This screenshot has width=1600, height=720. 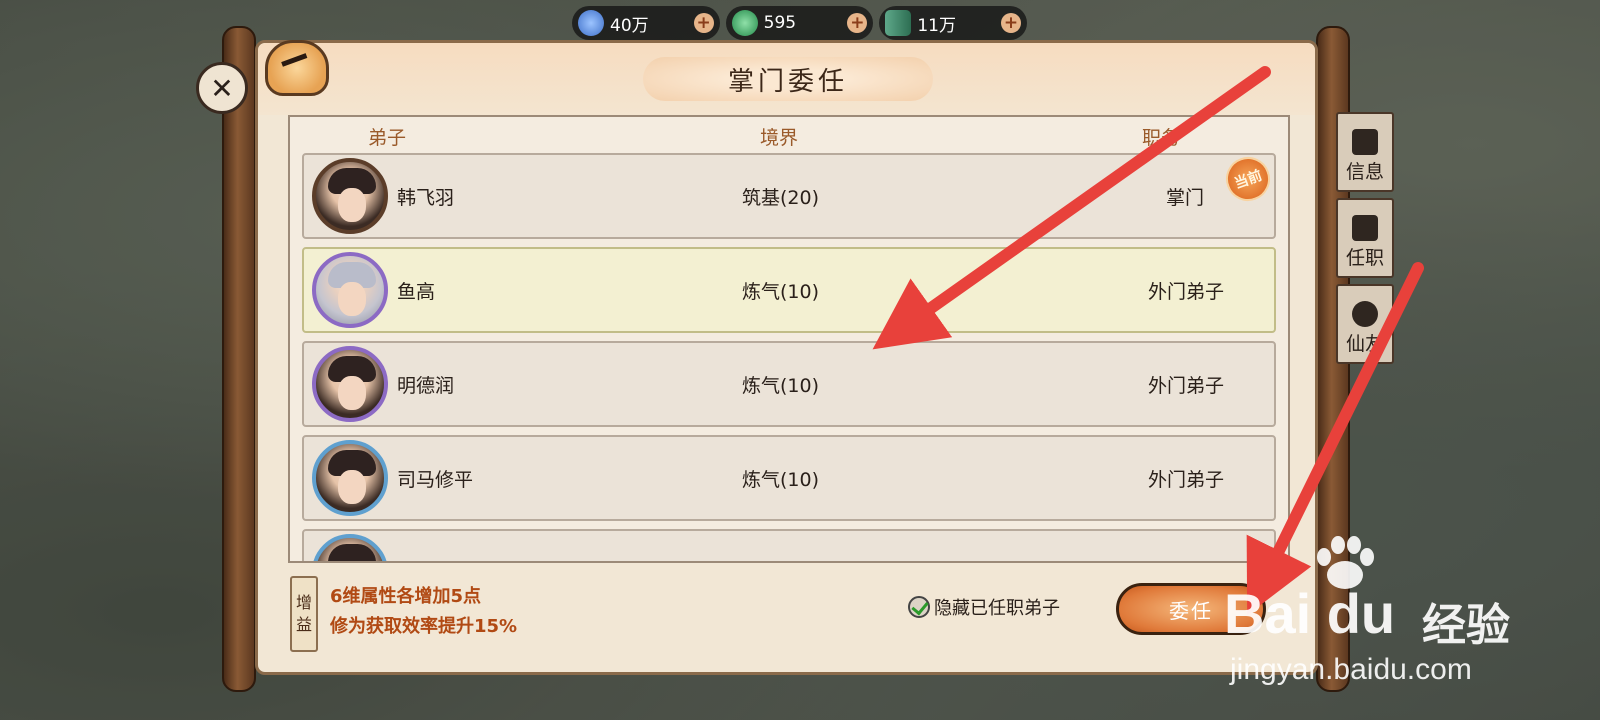 What do you see at coordinates (919, 607) in the screenshot?
I see `checkbox-checked-icon` at bounding box center [919, 607].